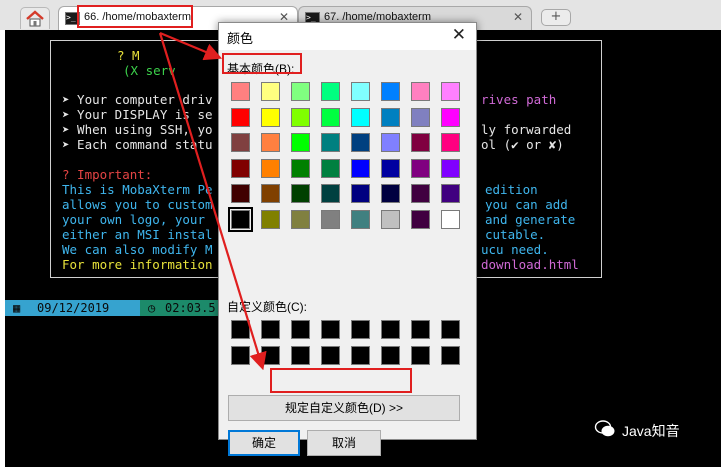 Image resolution: width=721 pixels, height=467 pixels. I want to click on terminal-line: you can add, so click(526, 204).